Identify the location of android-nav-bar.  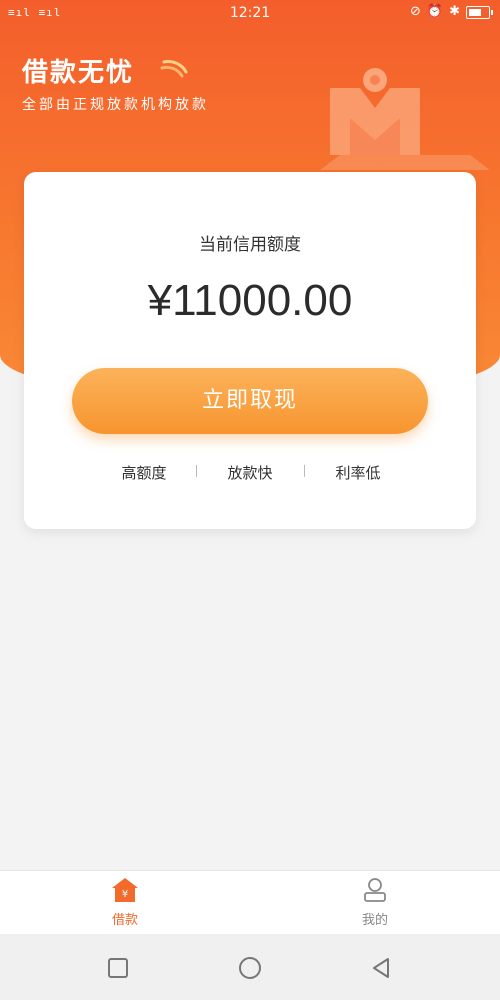
(250, 967).